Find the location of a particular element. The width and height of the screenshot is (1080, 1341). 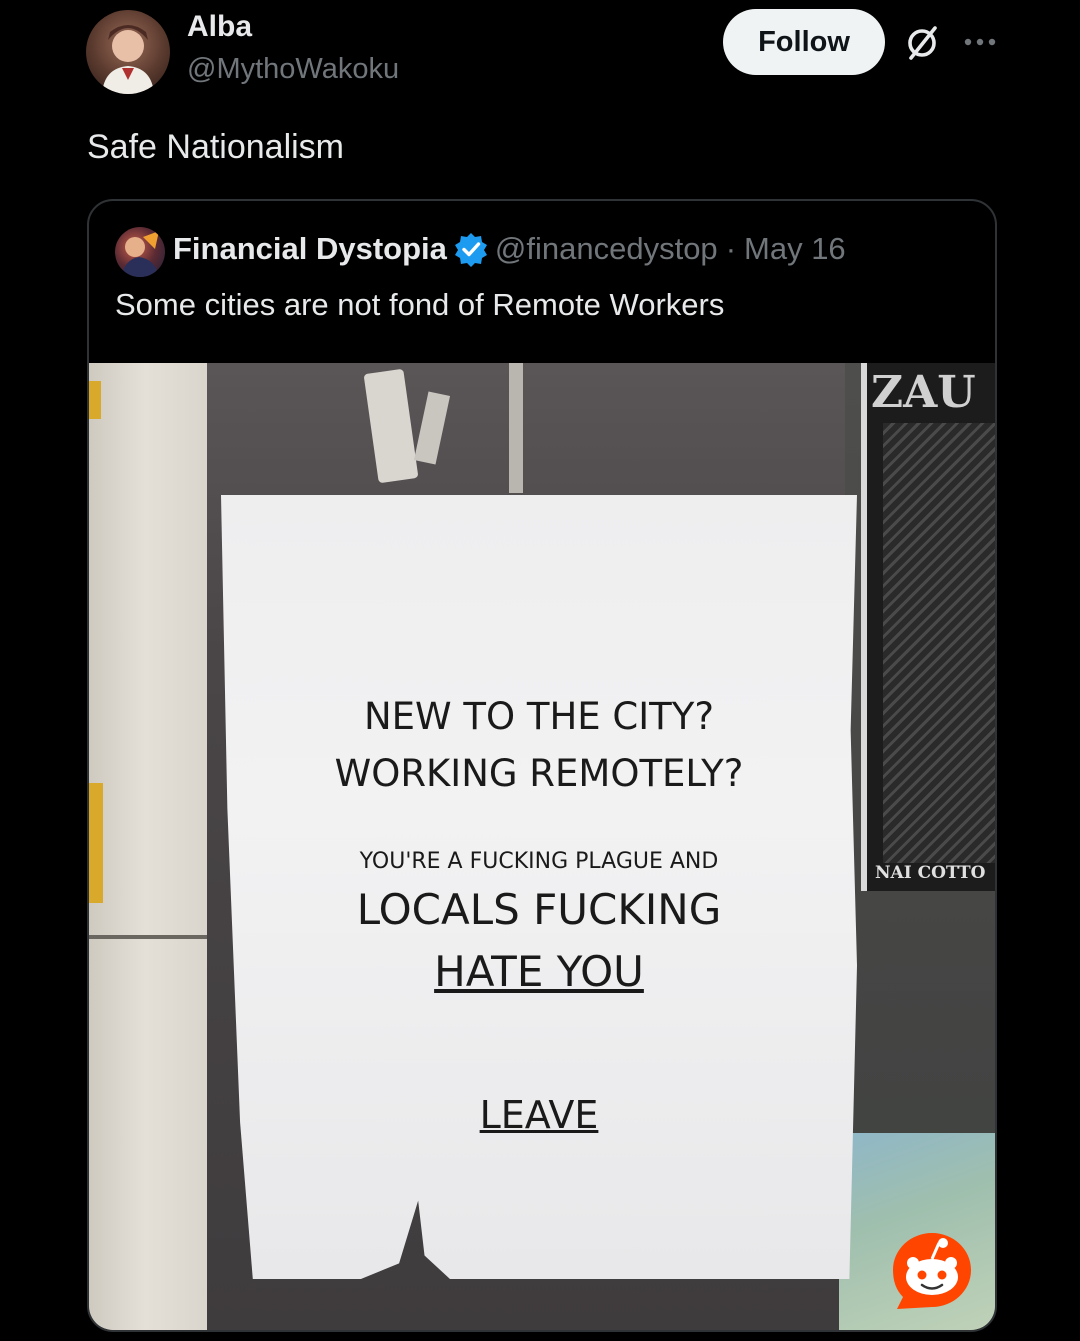

verified-badge-icon is located at coordinates (470, 250).